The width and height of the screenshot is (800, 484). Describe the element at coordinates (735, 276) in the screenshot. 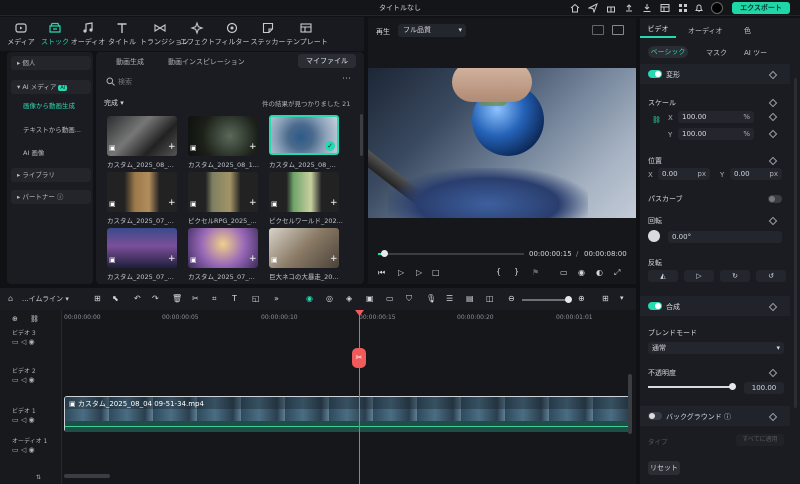

I see `rotate-cw-button: ↻` at that location.